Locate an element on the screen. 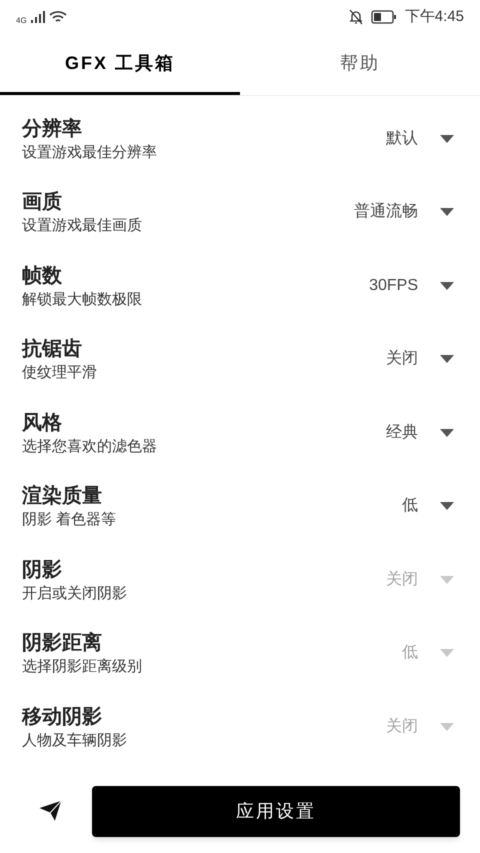 Image resolution: width=480 pixels, height=853 pixels. setting-title: 帧数 is located at coordinates (42, 276).